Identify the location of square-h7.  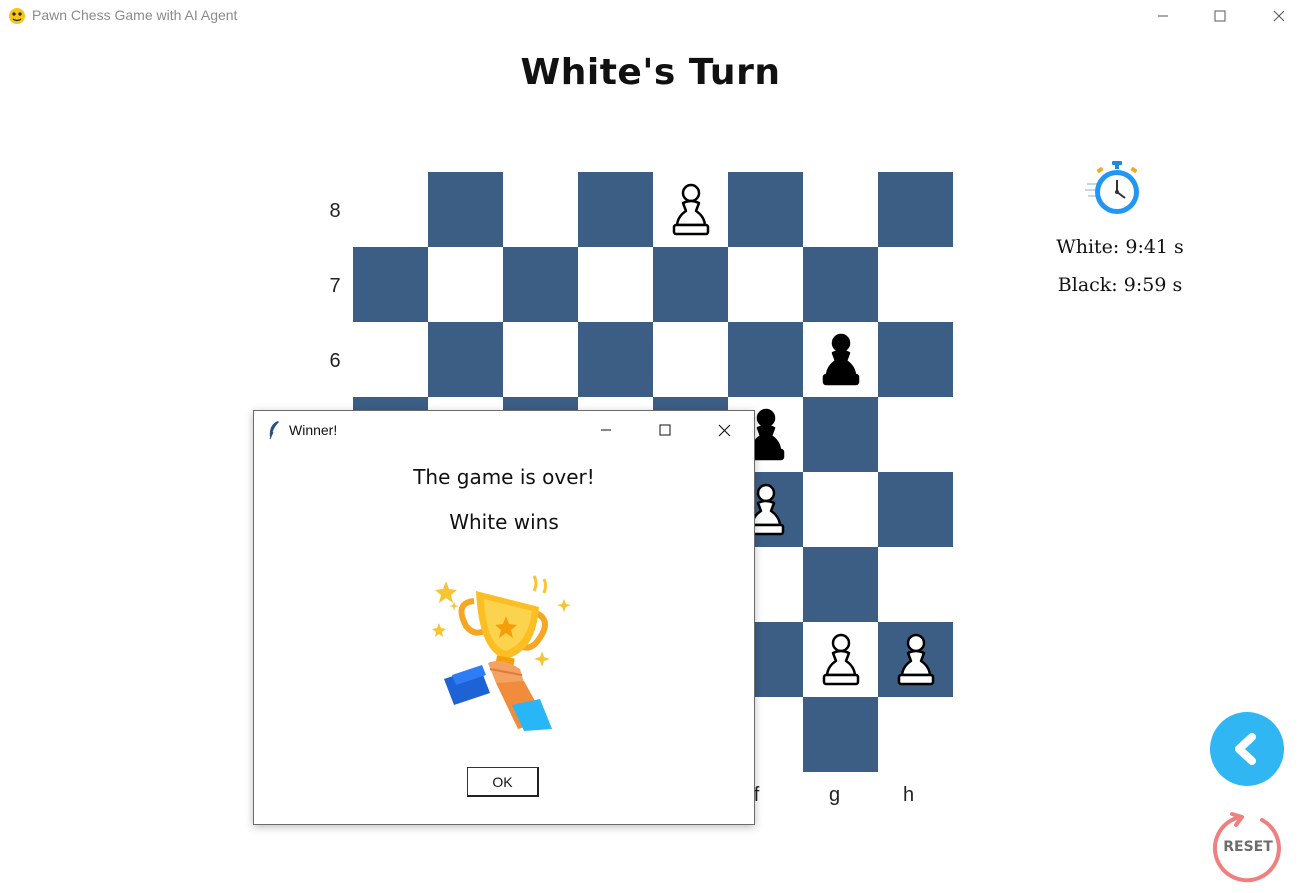
(915, 284).